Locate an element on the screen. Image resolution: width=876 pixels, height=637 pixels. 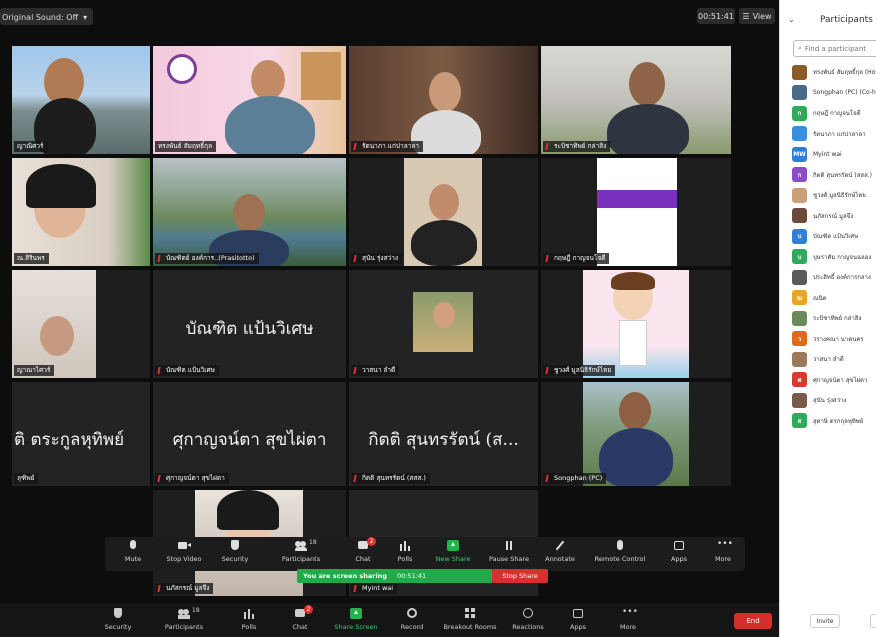
chat-unread-badge: 2 is located at coordinates (308, 609).